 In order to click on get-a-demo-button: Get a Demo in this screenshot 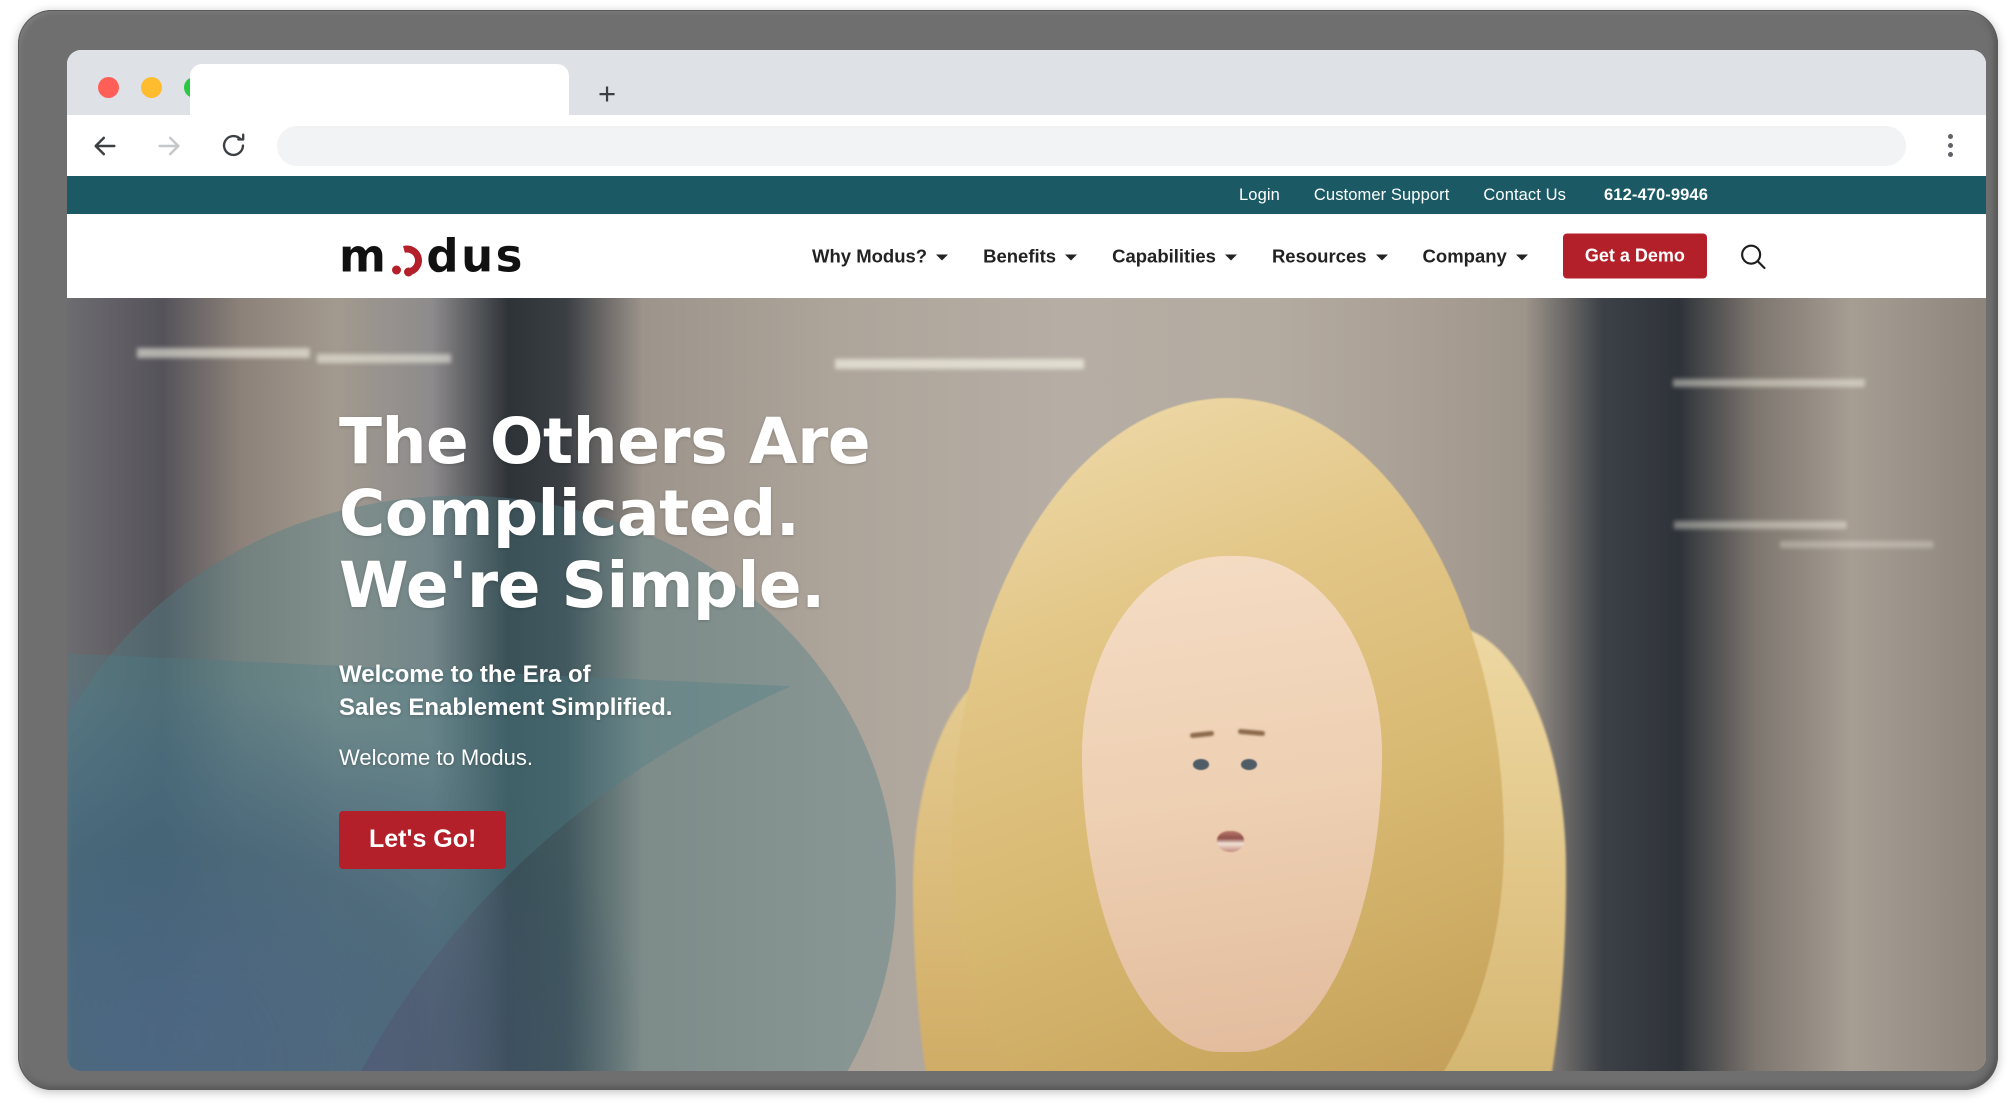, I will do `click(1634, 256)`.